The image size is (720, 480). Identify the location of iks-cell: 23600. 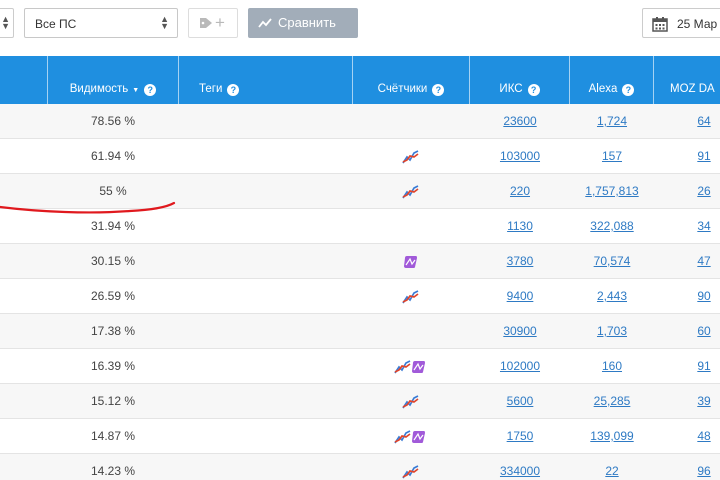
(520, 121).